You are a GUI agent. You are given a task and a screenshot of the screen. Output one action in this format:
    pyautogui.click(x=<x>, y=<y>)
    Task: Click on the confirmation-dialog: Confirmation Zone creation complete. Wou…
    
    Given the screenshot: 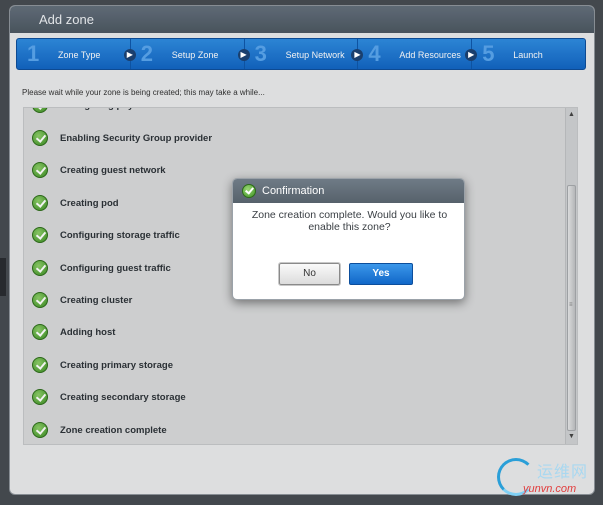 What is the action you would take?
    pyautogui.click(x=348, y=239)
    